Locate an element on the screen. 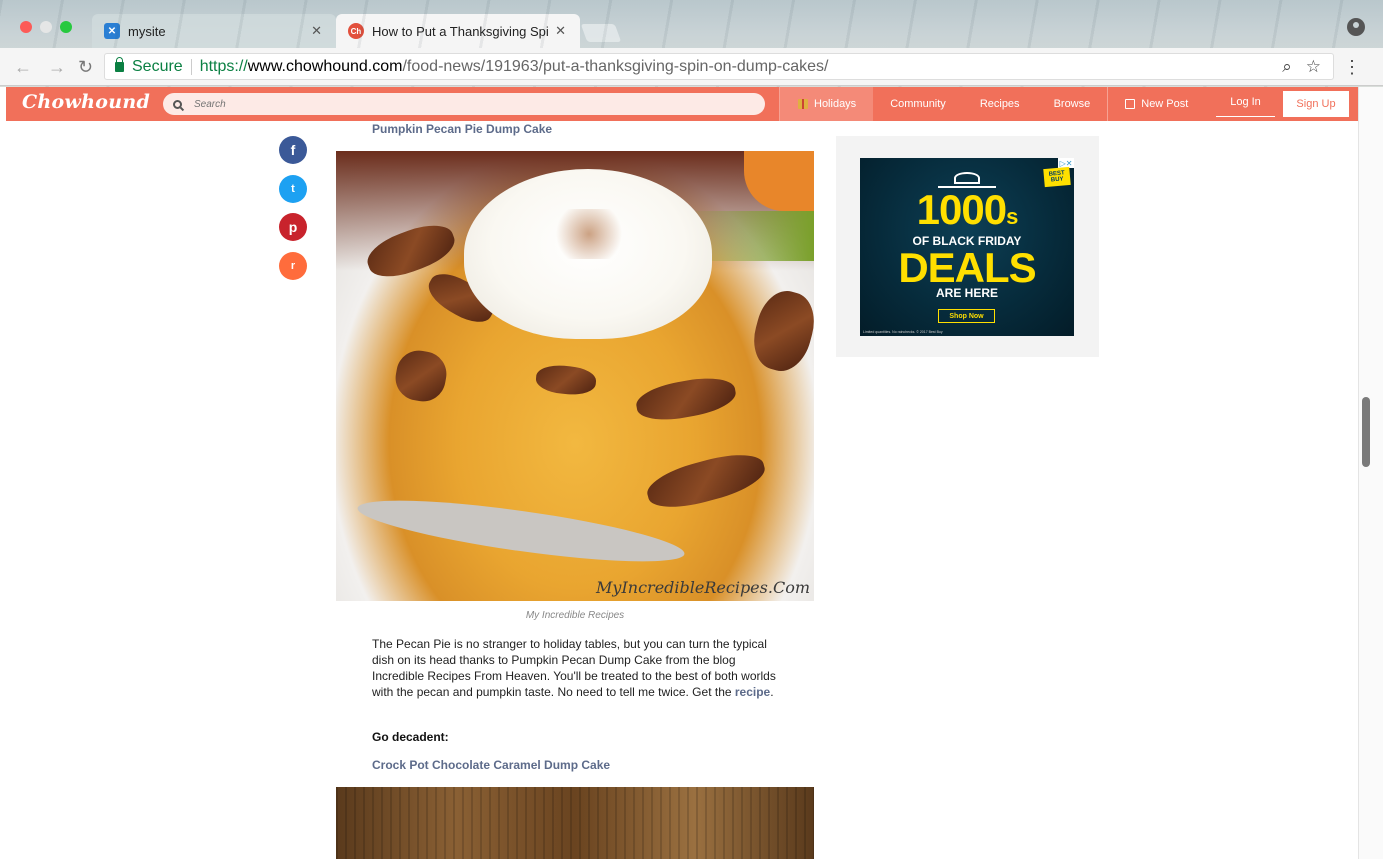 The image size is (1383, 859). image-whipped-cream is located at coordinates (588, 254).